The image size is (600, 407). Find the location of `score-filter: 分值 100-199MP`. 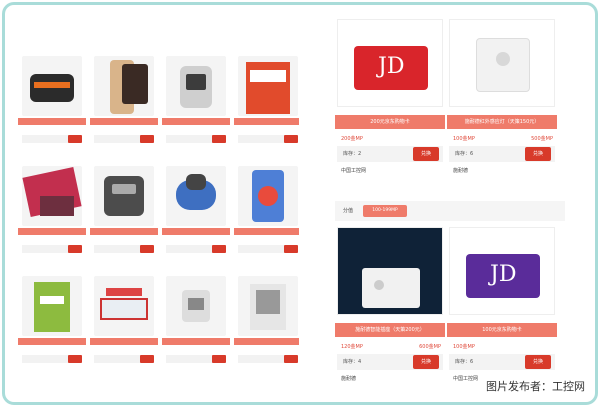

score-filter: 分值 100-199MP is located at coordinates (450, 211).